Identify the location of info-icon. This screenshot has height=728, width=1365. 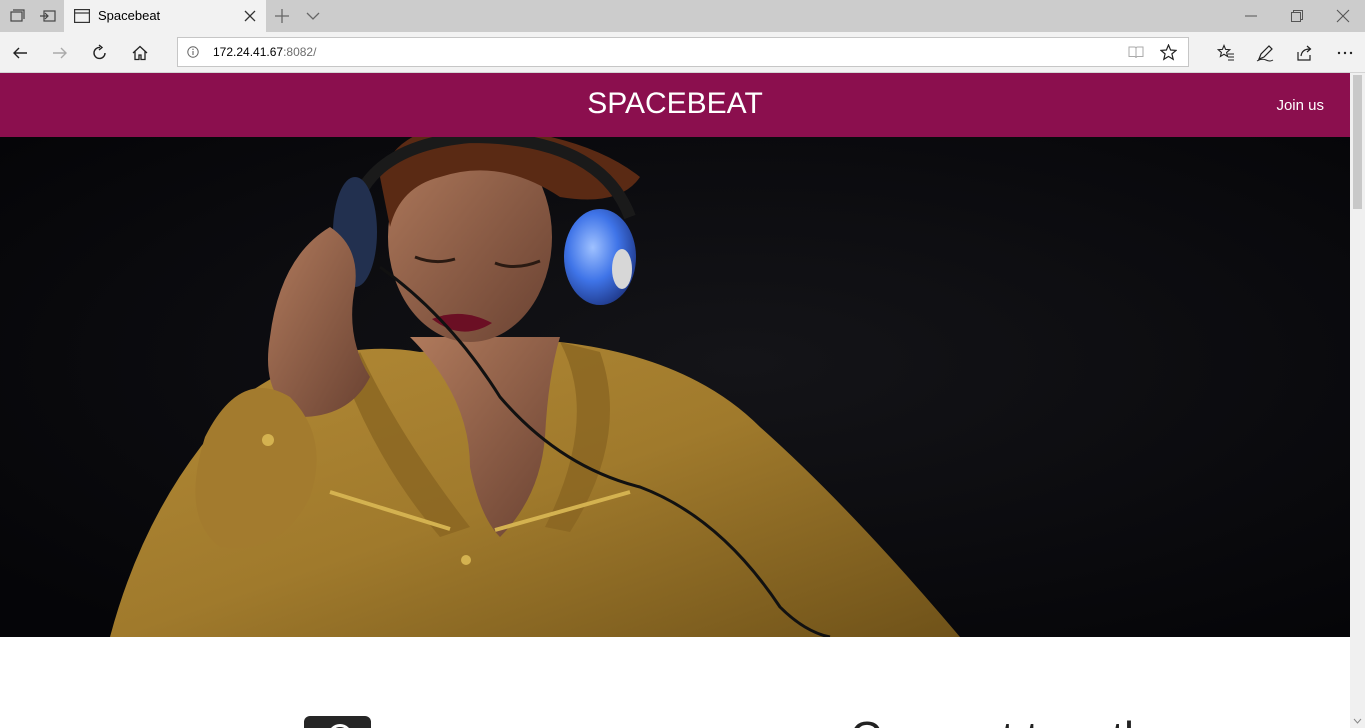
(193, 52).